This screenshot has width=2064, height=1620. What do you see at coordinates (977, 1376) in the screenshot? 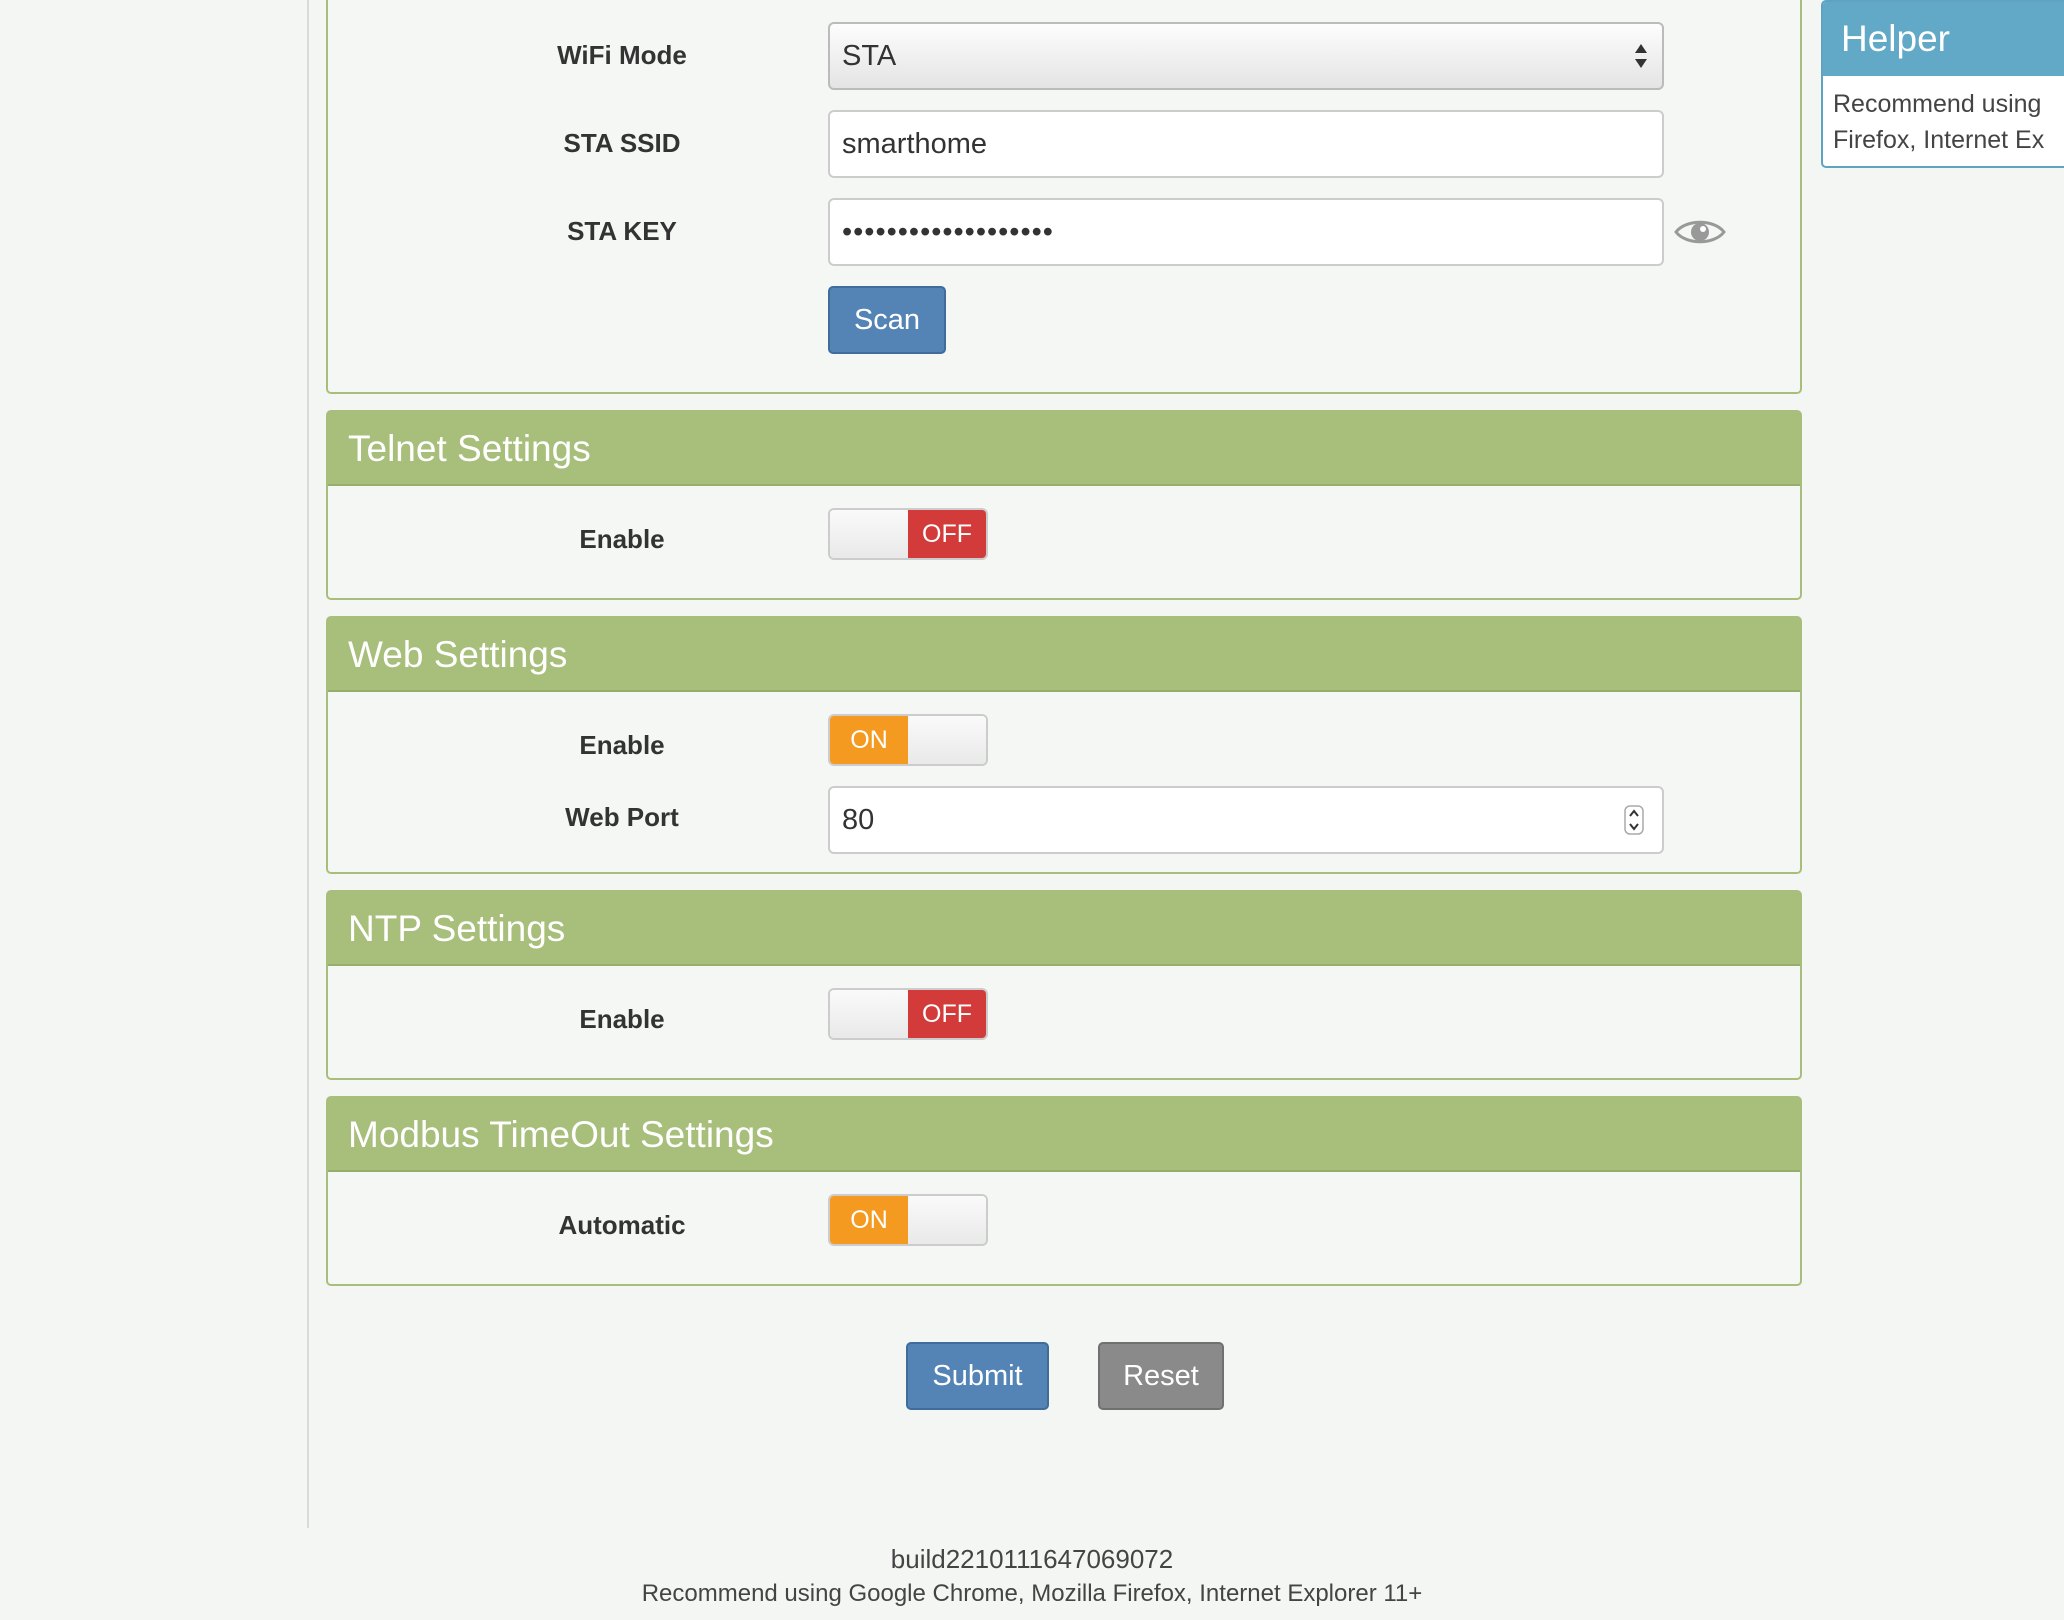
I see `submit-button: Submit` at bounding box center [977, 1376].